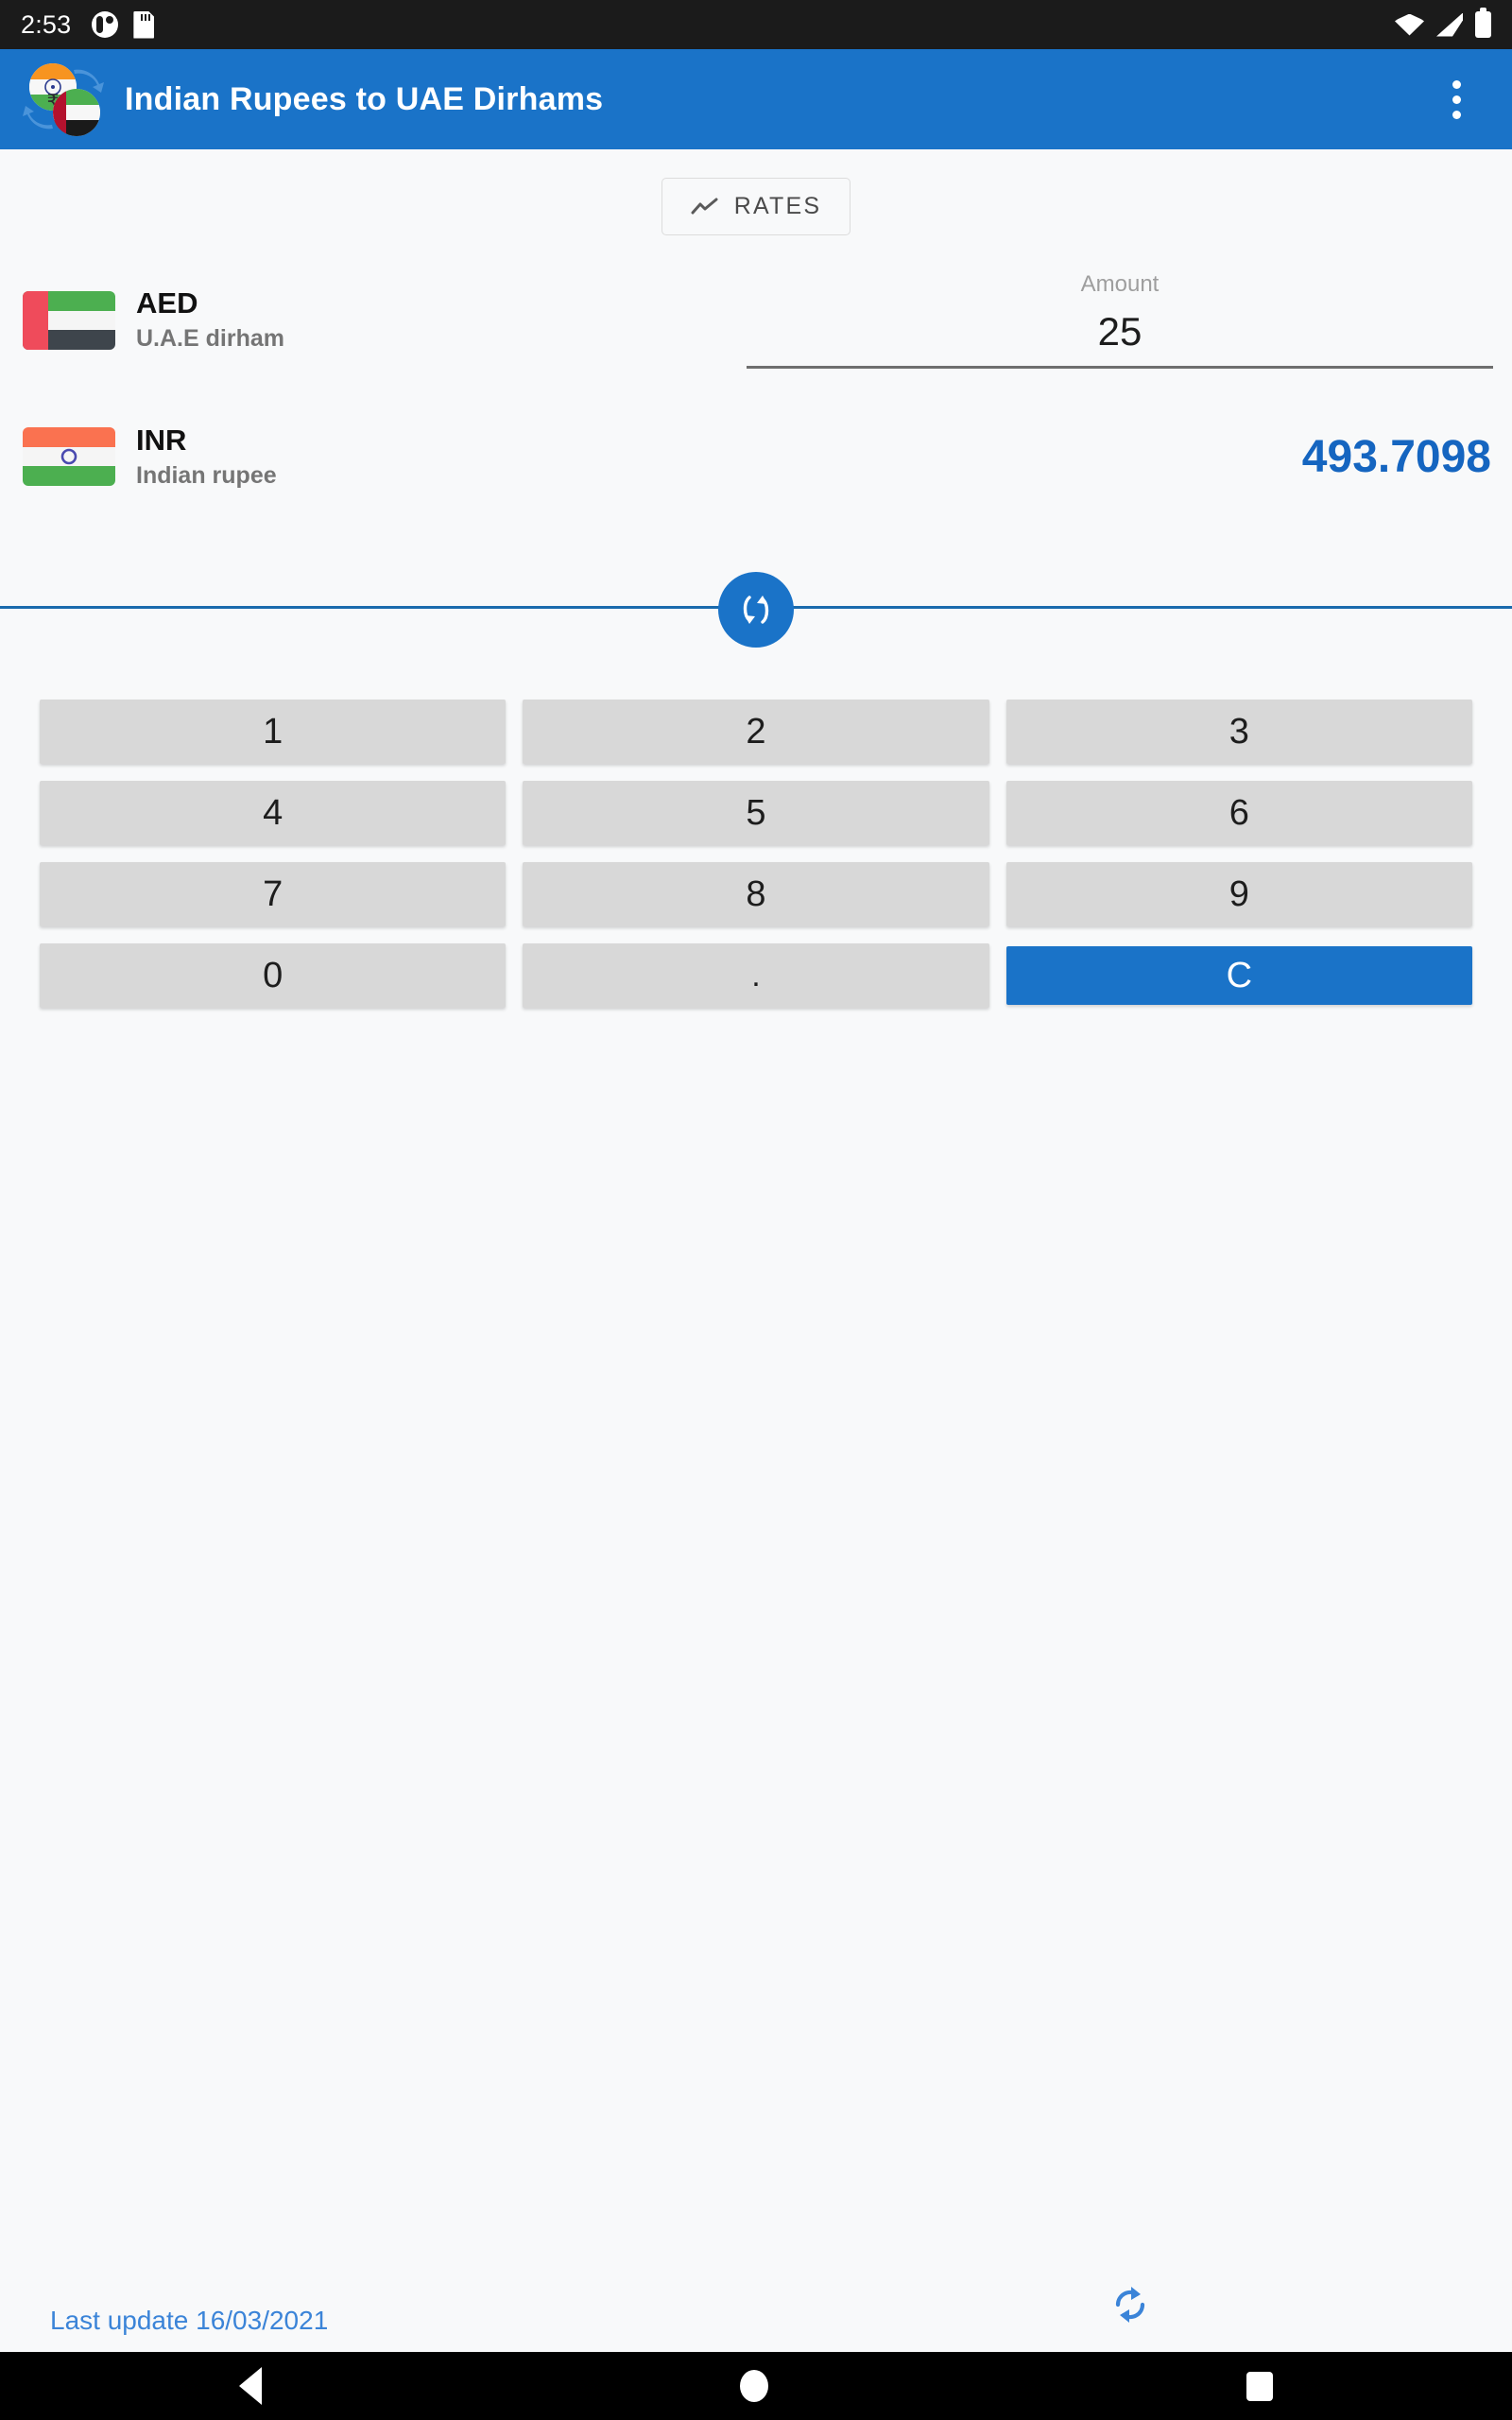  I want to click on swap-currencies-button, so click(756, 610).